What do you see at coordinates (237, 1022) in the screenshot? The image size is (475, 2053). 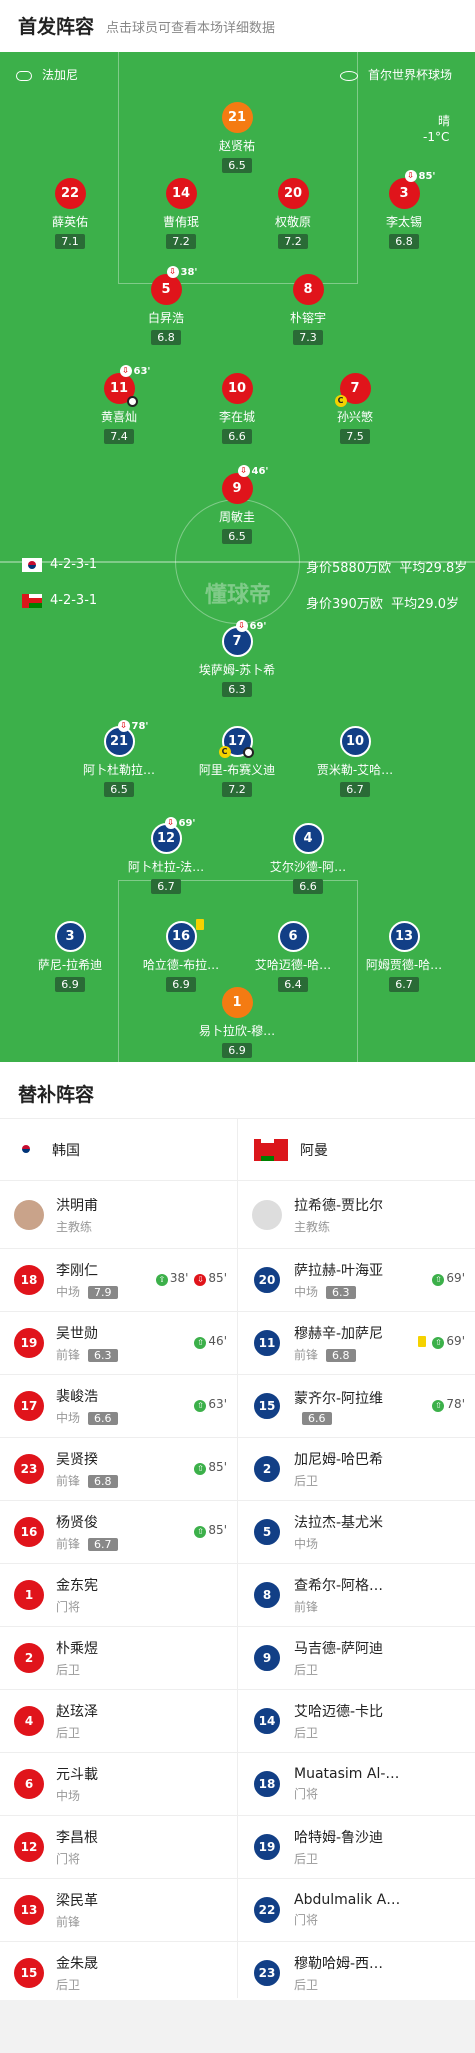 I see `player-away-1: 1 易卜拉欣-穆… 6.9` at bounding box center [237, 1022].